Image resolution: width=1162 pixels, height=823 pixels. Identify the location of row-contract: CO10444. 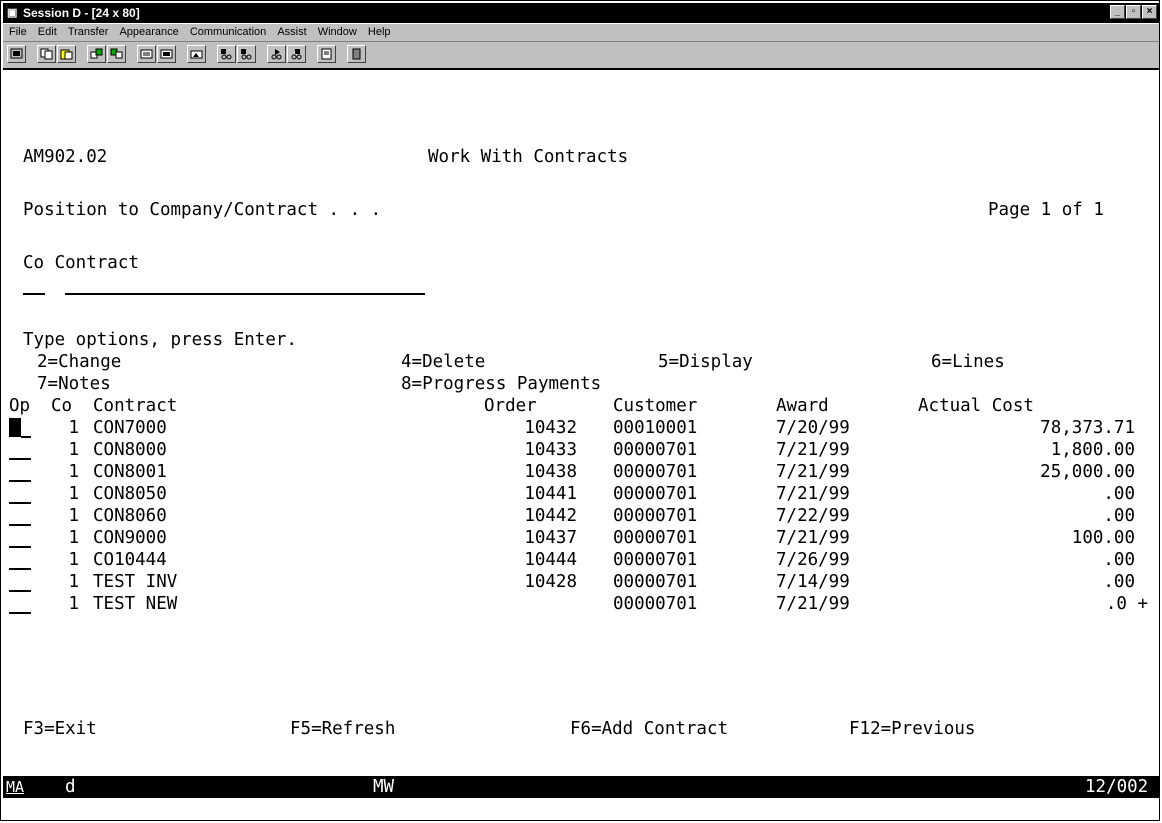
(130, 560).